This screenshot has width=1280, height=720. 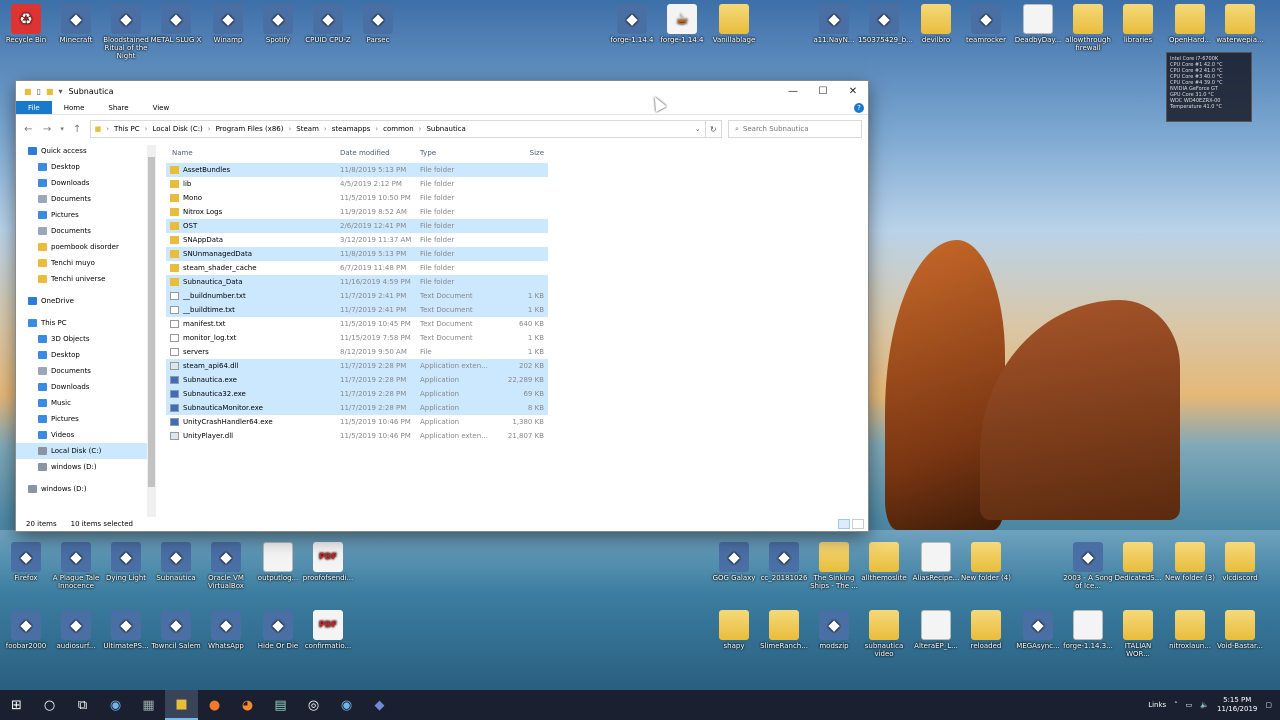 I want to click on desktop-icon: ◆ Hide Or Die, so click(x=278, y=630).